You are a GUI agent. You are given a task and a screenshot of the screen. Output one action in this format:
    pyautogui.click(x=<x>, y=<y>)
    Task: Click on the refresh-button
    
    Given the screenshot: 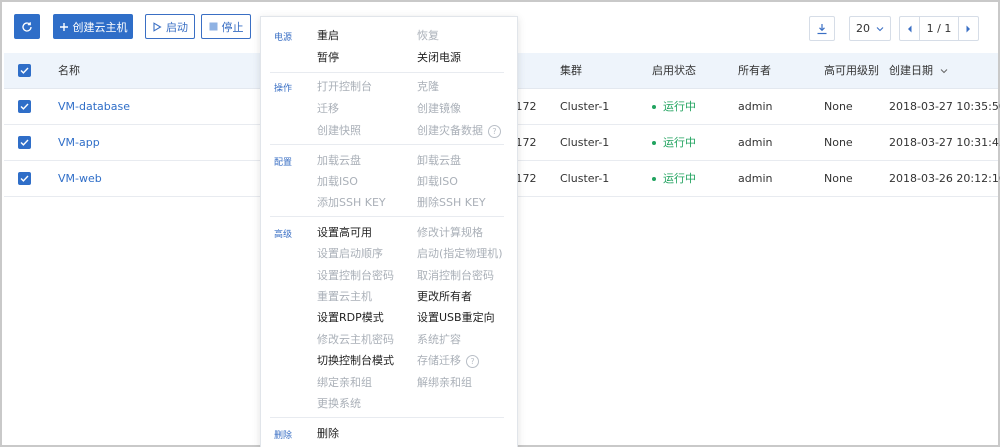 What is the action you would take?
    pyautogui.click(x=27, y=26)
    